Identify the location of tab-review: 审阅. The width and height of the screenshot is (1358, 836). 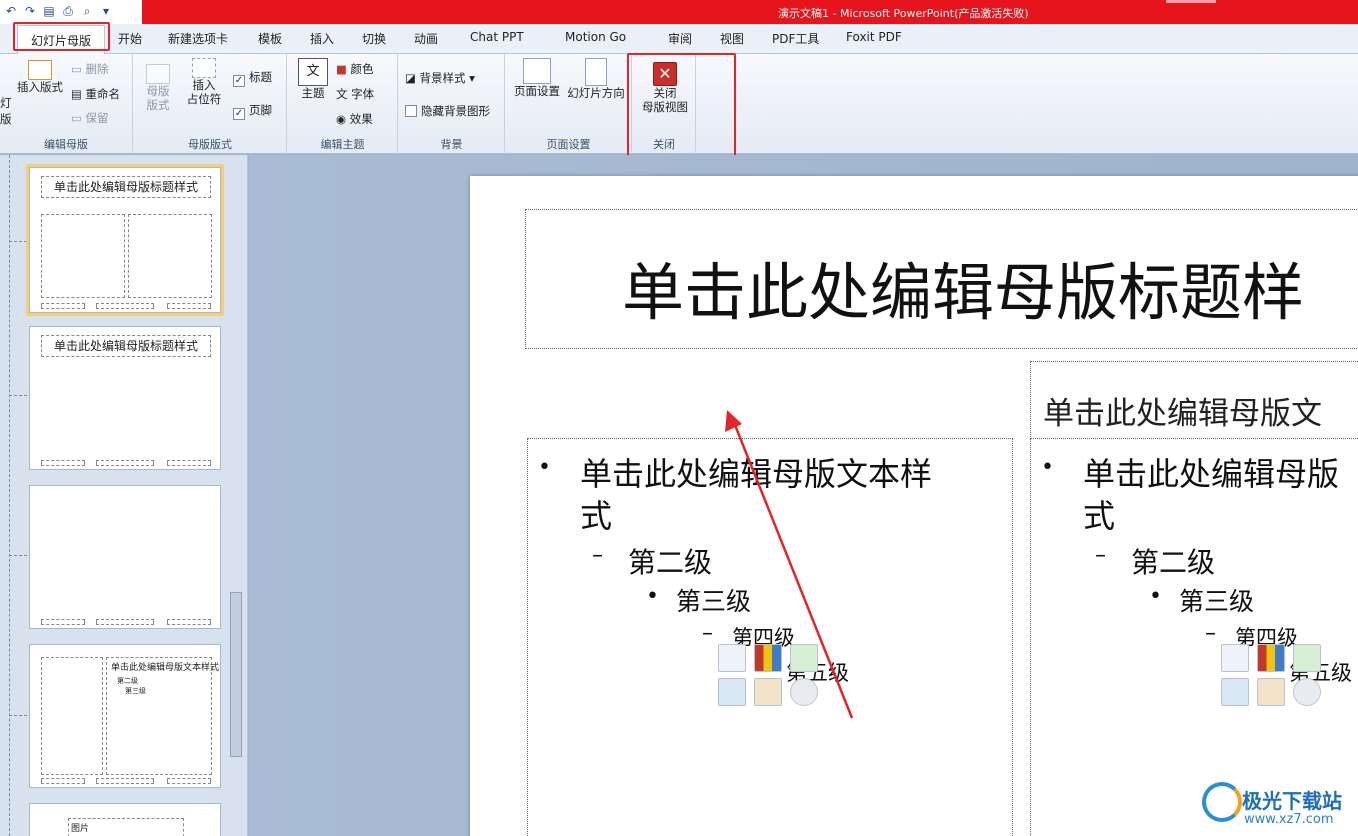
(680, 38).